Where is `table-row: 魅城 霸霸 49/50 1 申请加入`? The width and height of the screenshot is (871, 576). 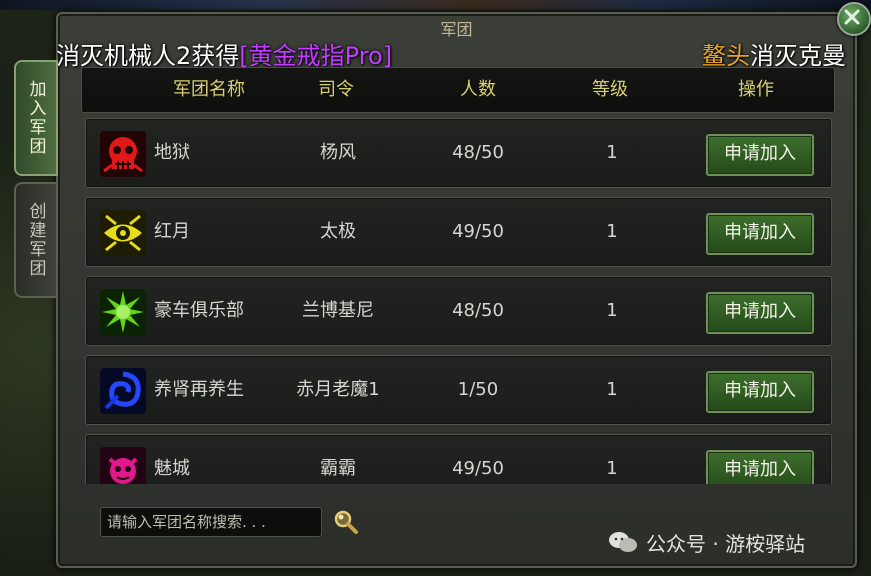
table-row: 魅城 霸霸 49/50 1 申请加入 is located at coordinates (458, 459).